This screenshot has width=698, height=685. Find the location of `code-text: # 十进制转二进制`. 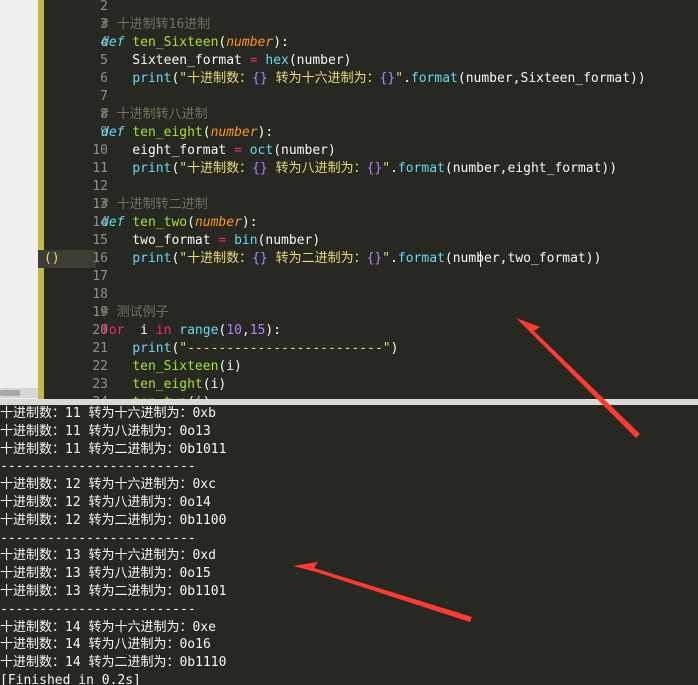

code-text: # 十进制转二进制 is located at coordinates (154, 205).